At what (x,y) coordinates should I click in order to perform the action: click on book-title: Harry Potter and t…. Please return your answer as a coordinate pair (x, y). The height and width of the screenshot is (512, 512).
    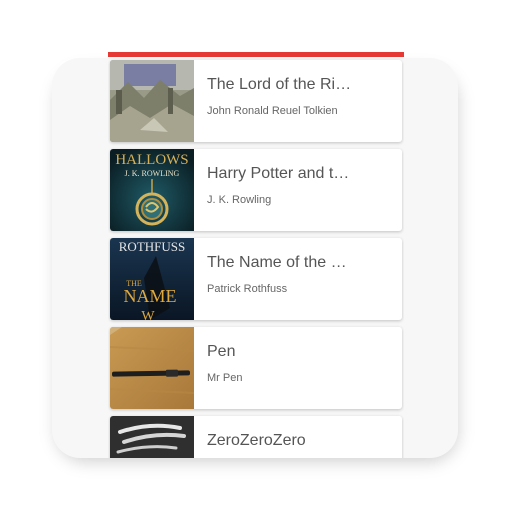
    Looking at the image, I should click on (278, 173).